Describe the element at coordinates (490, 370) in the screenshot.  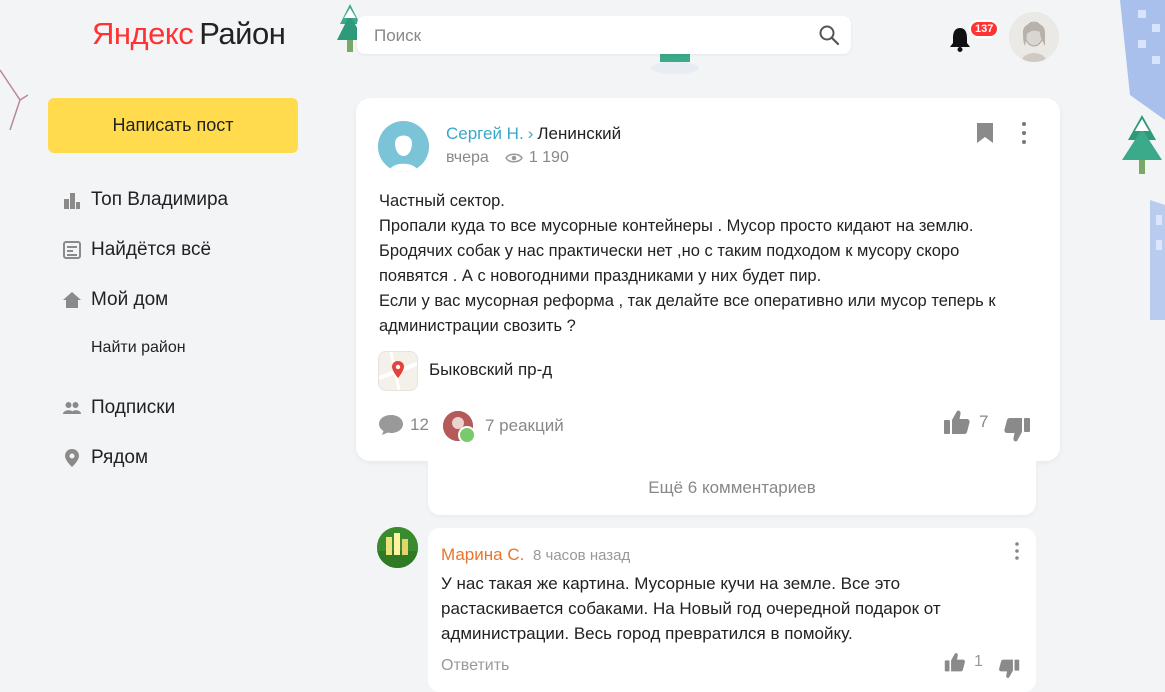
I see `post-location: Быковский пр-д` at that location.